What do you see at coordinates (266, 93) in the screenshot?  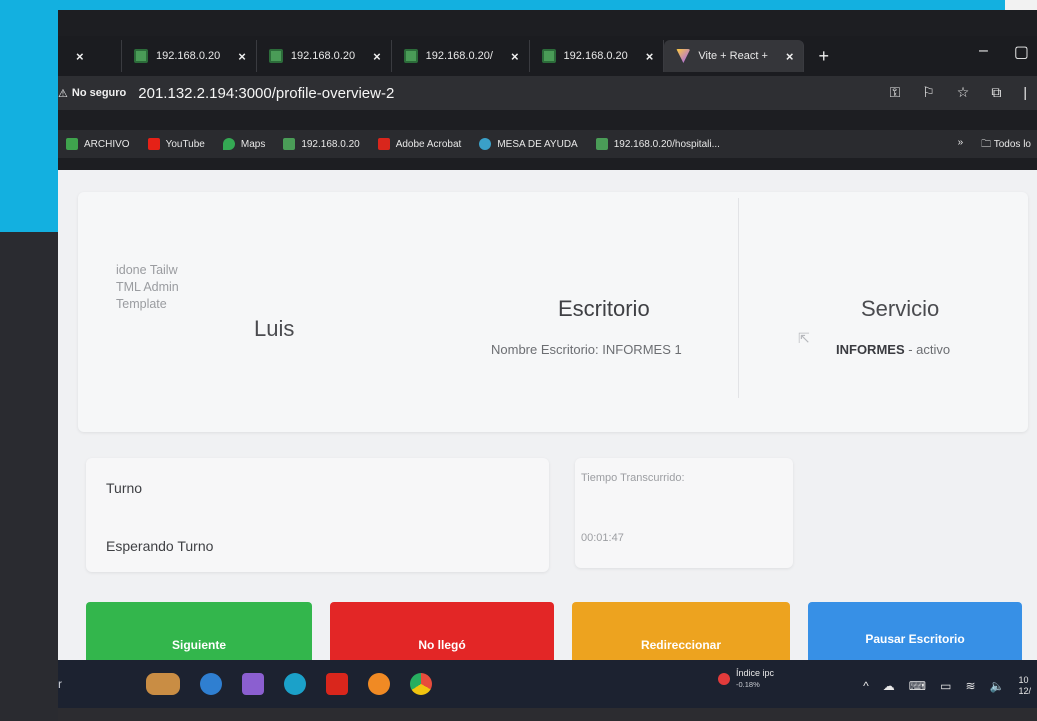 I see `url-field: 201.132.2.194:3000/profile-overview-2` at bounding box center [266, 93].